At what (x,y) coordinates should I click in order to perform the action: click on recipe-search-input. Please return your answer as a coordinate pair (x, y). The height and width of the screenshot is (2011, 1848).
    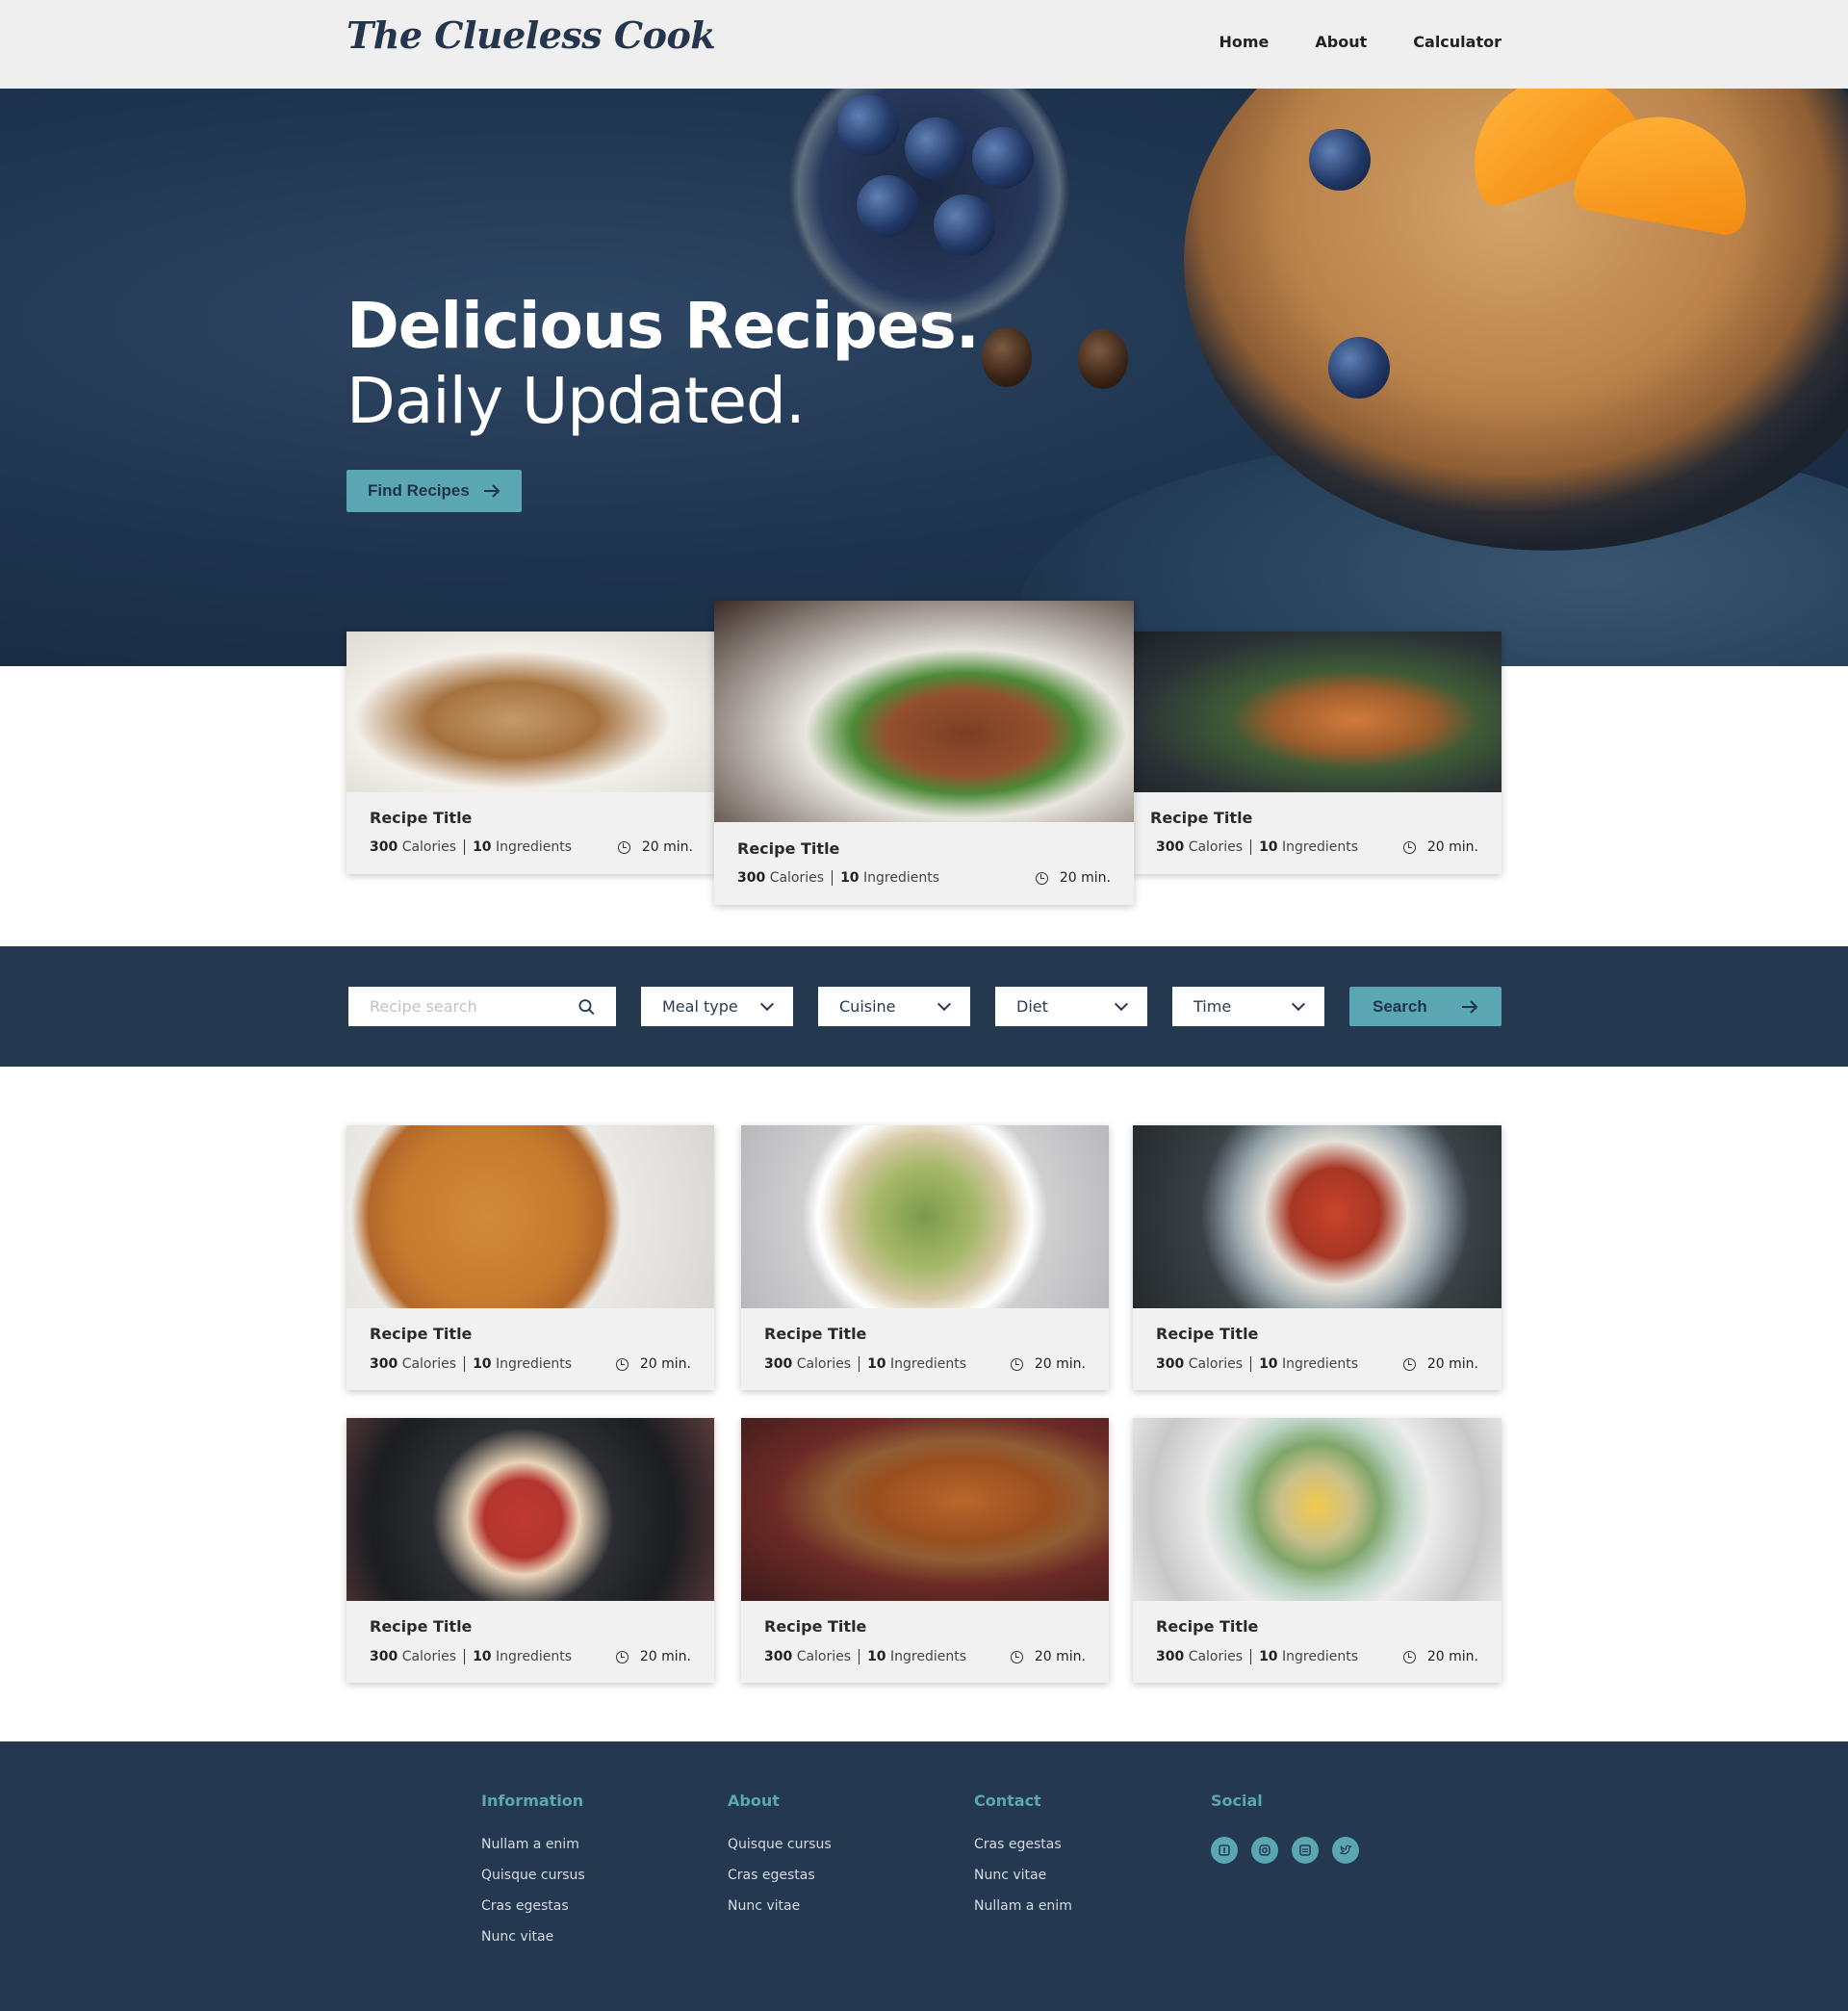
    Looking at the image, I should click on (474, 1006).